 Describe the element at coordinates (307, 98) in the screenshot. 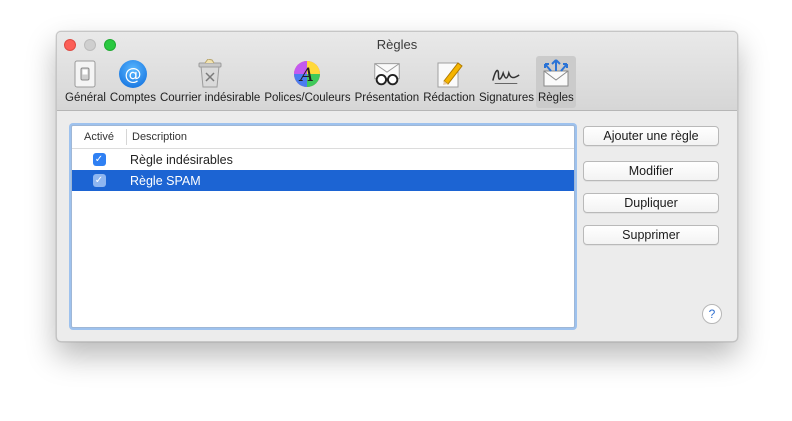

I see `tab-label: Polices/Couleurs` at that location.